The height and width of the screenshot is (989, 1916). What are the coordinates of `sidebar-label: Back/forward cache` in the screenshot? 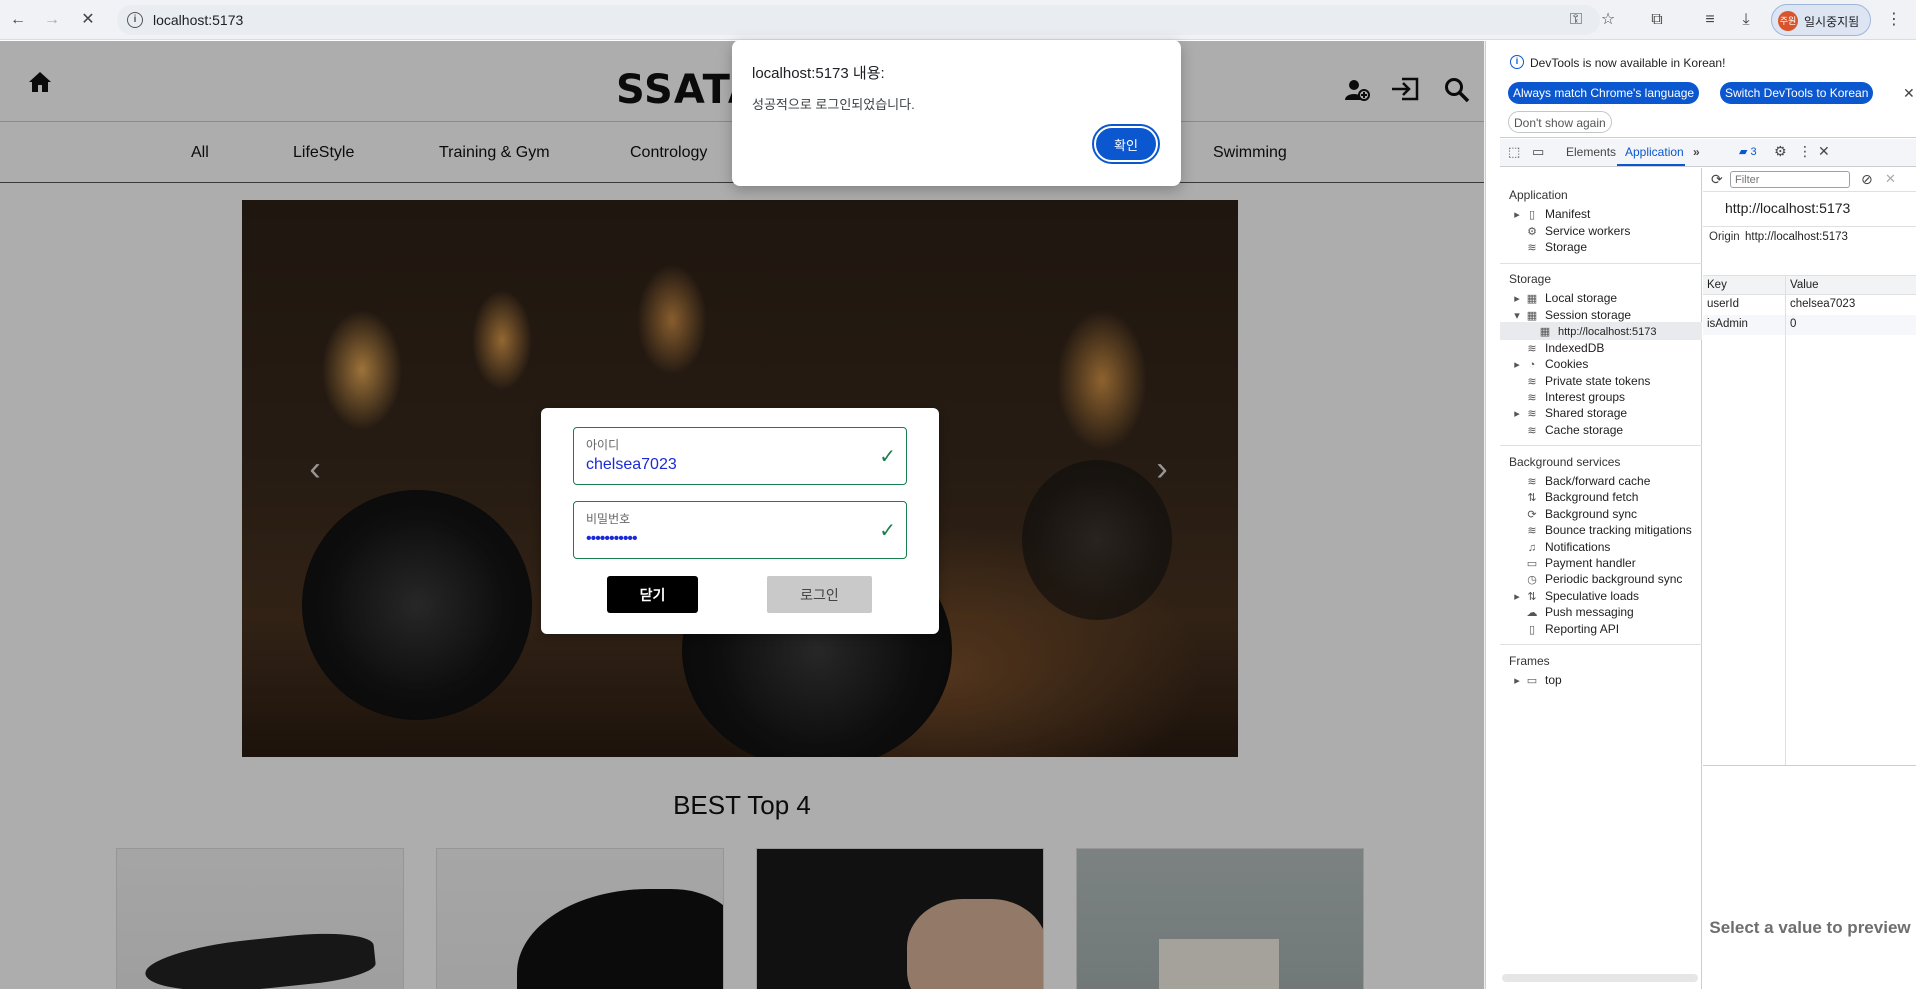 It's located at (1598, 481).